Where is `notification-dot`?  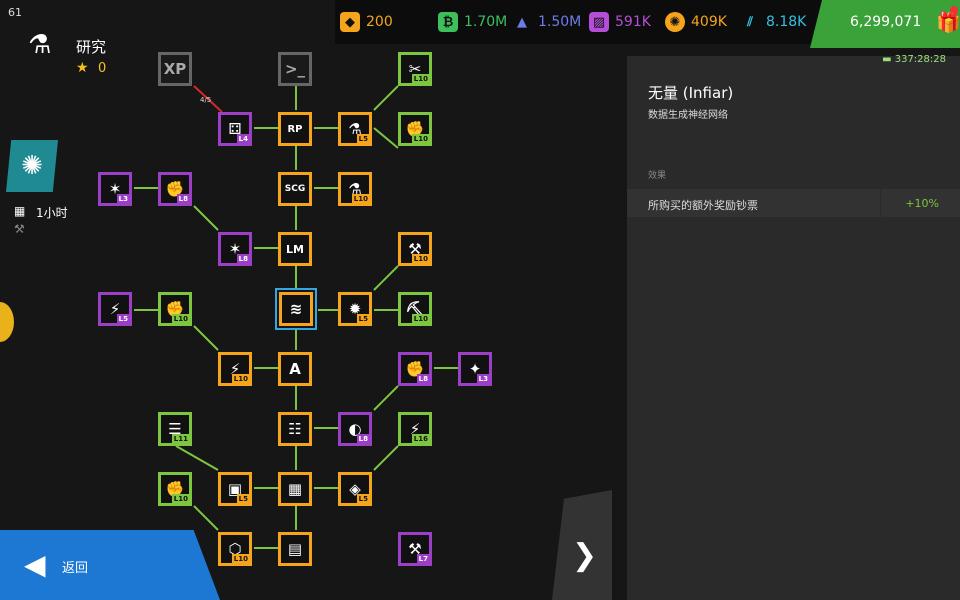 notification-dot is located at coordinates (954, 10).